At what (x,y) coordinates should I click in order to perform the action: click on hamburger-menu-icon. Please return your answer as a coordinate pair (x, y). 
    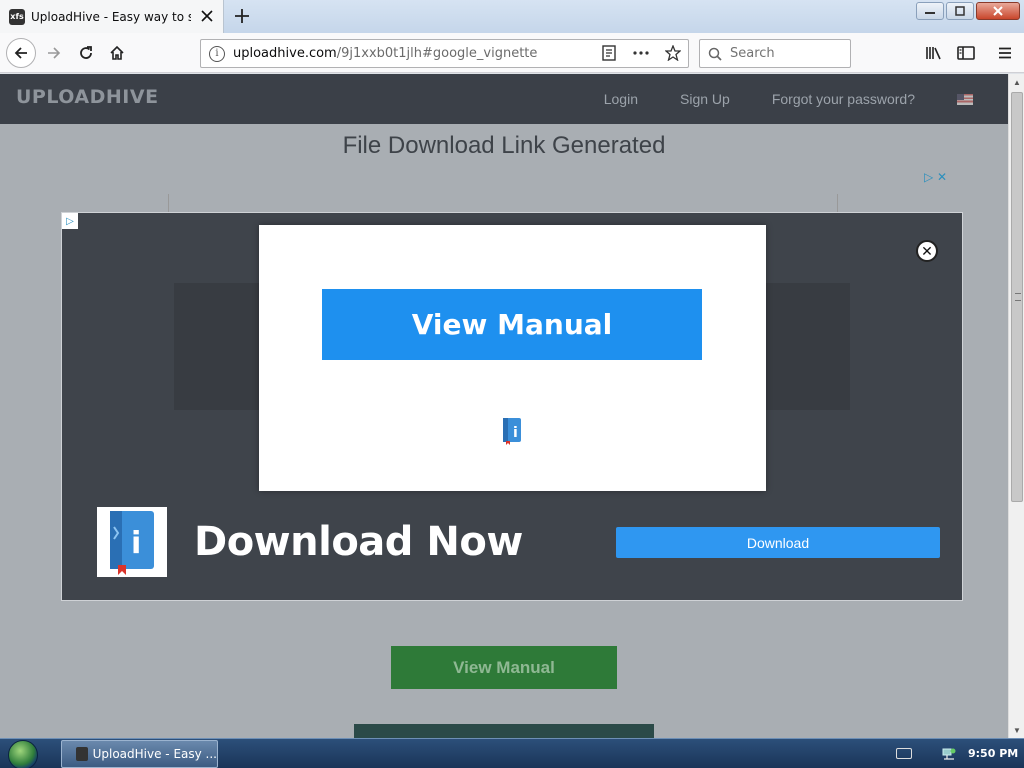
    Looking at the image, I should click on (1005, 53).